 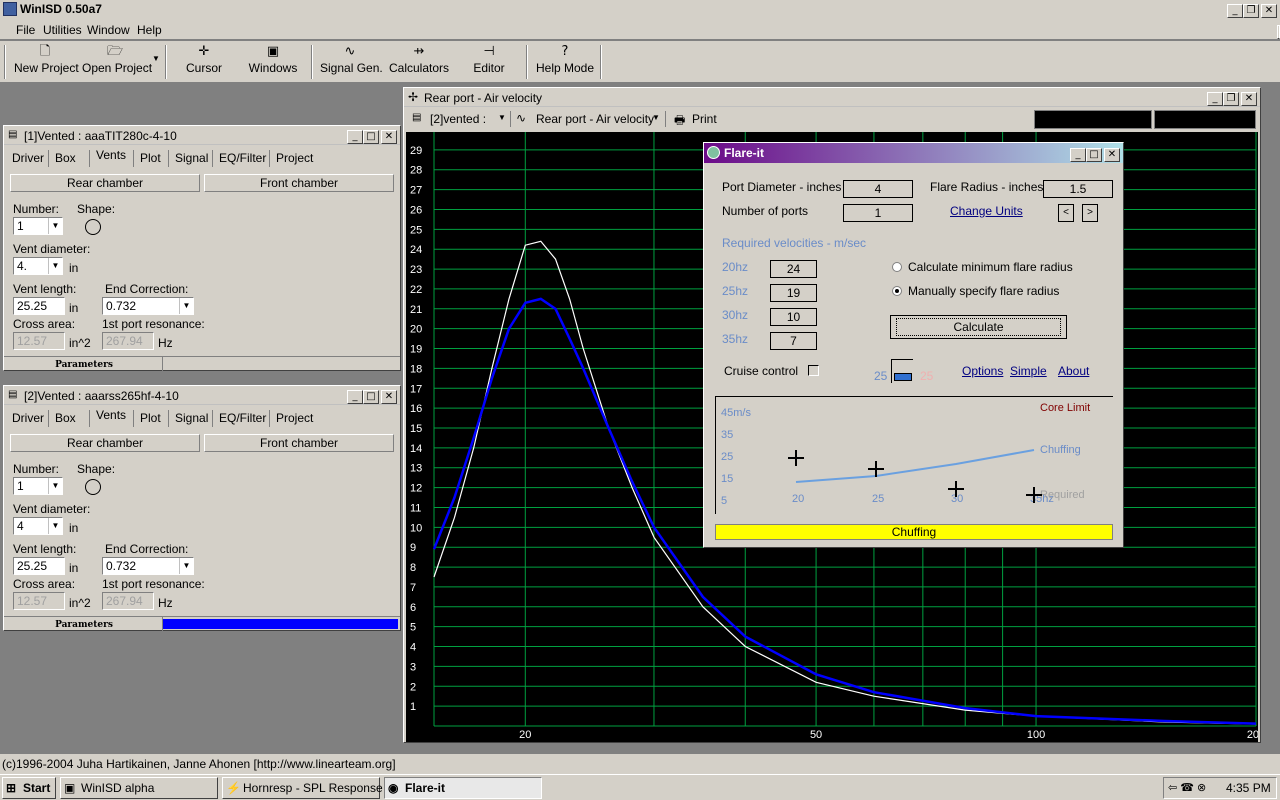 I want to click on shape-label: Shape:, so click(x=96, y=209).